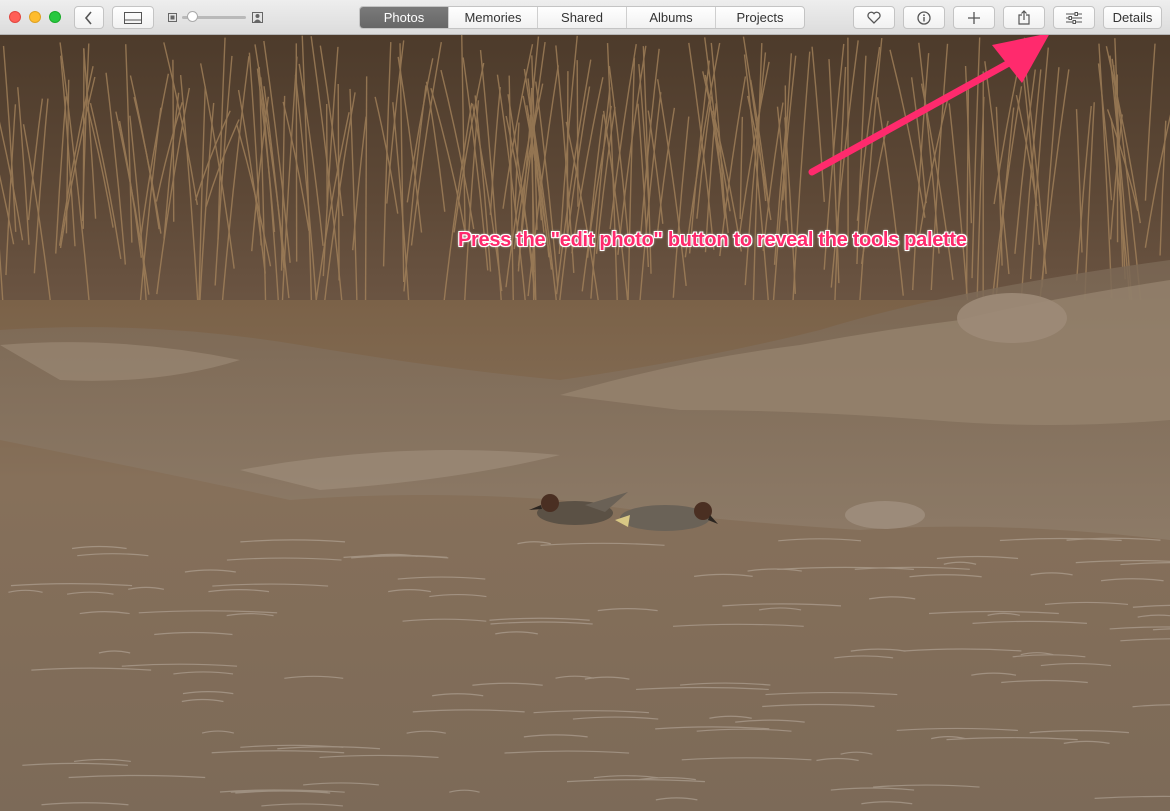 This screenshot has height=811, width=1170. I want to click on small-photo-icon, so click(172, 17).